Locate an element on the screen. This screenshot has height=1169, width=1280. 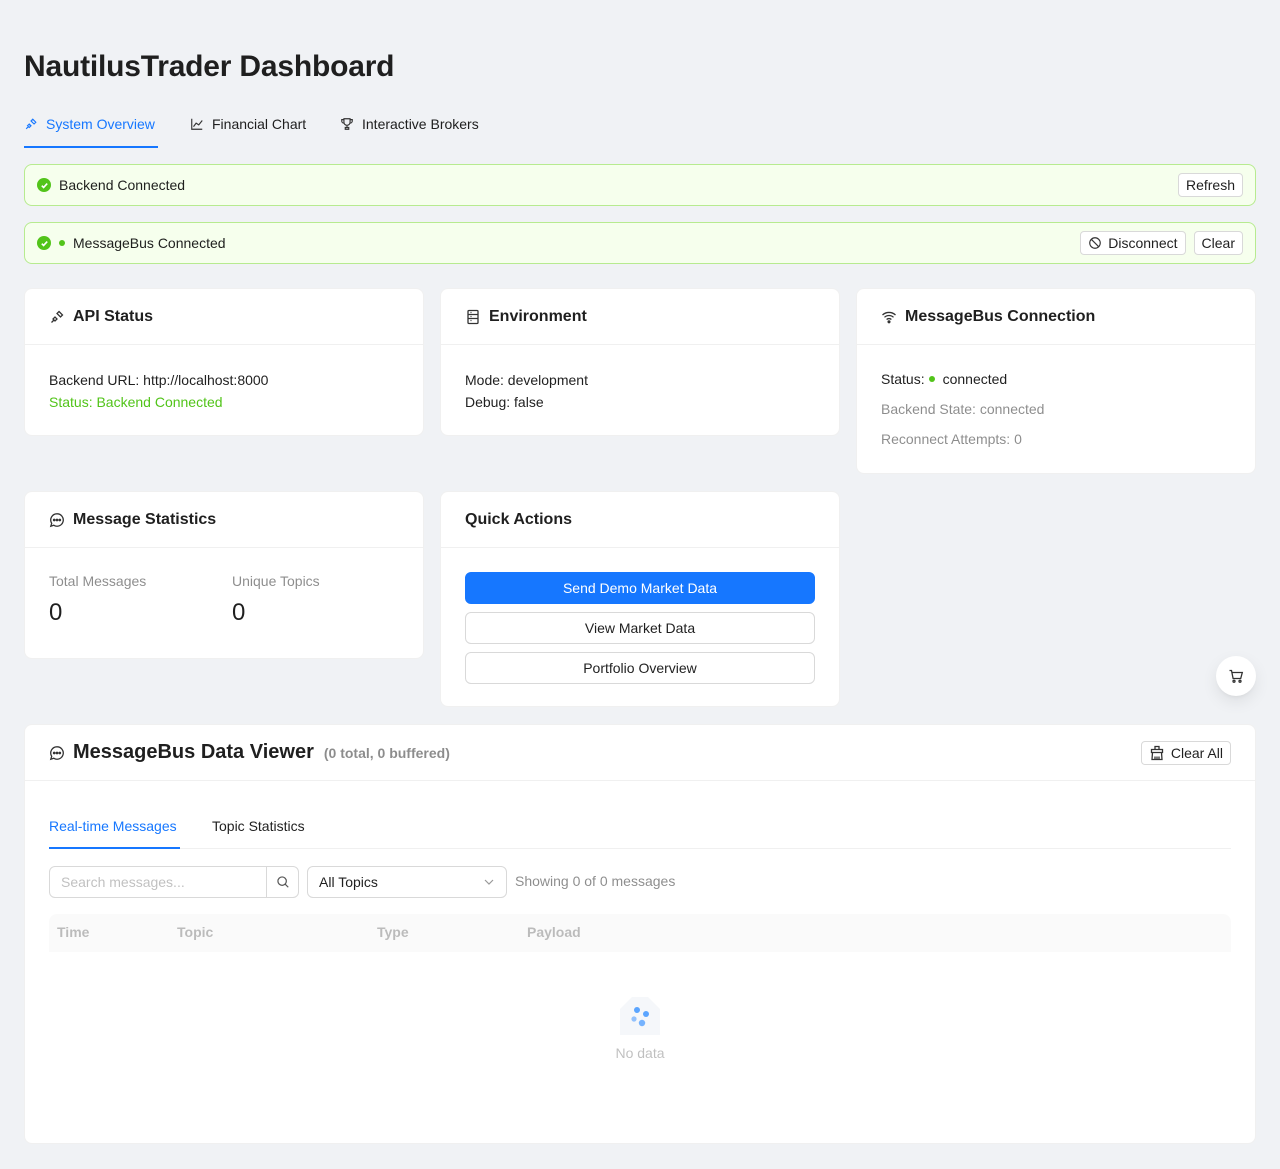
card-title: Message Statistics is located at coordinates (145, 519).